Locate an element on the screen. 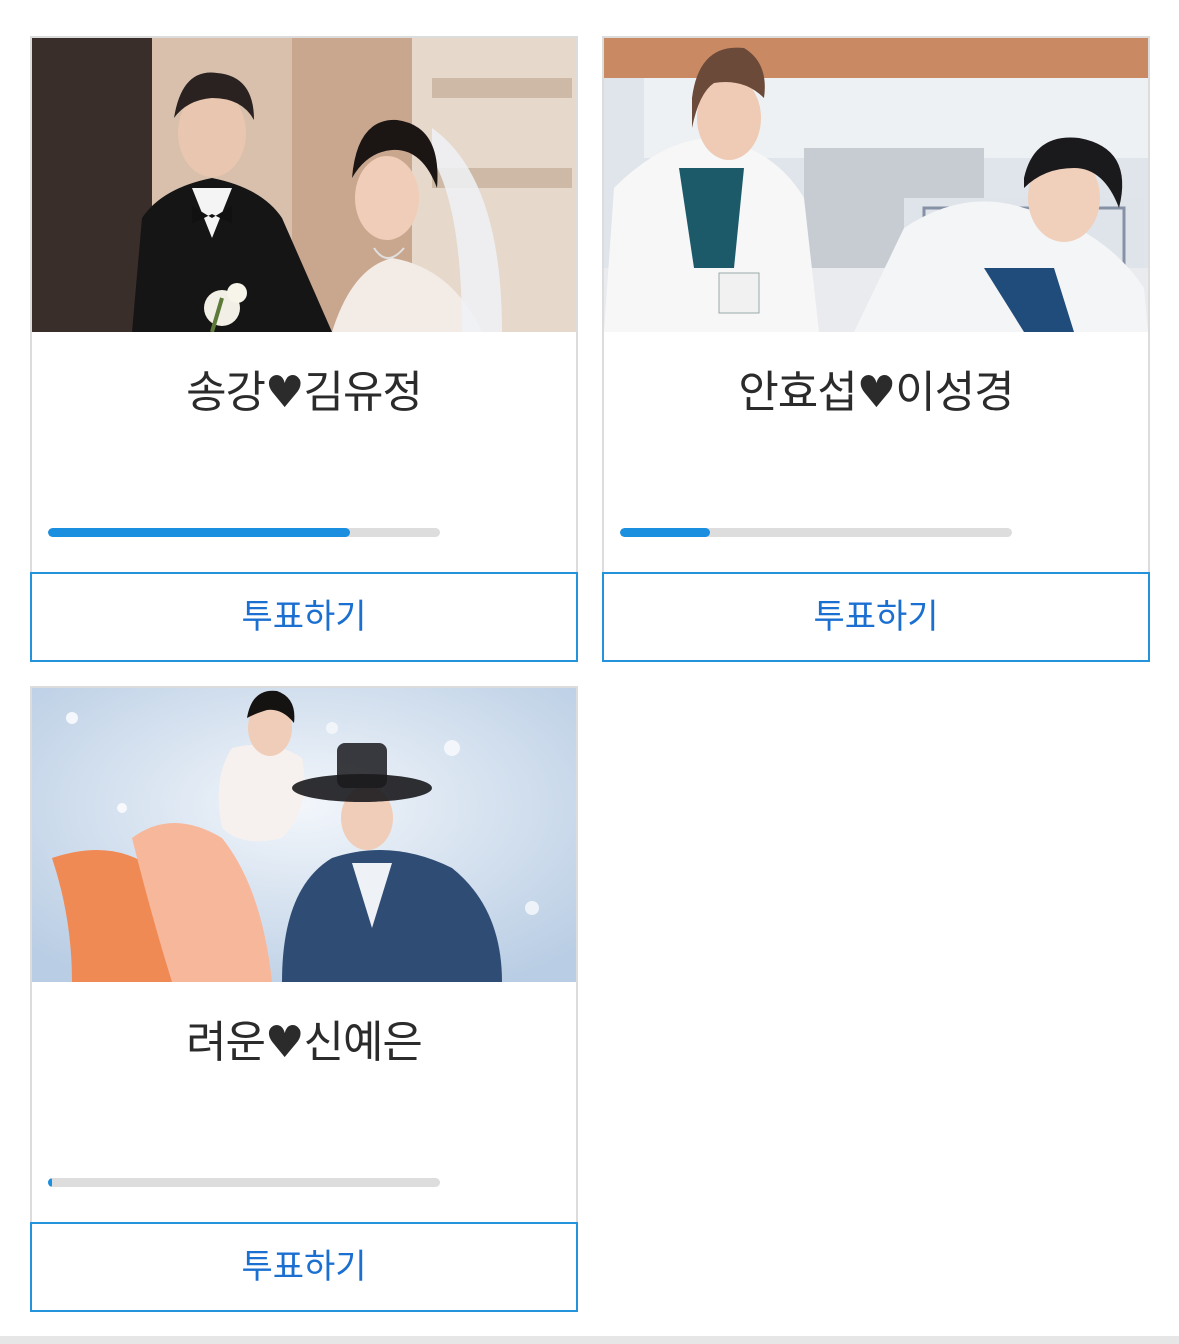 The width and height of the screenshot is (1179, 1344). candidate-name: 안효섭♥이성경 is located at coordinates (876, 392).